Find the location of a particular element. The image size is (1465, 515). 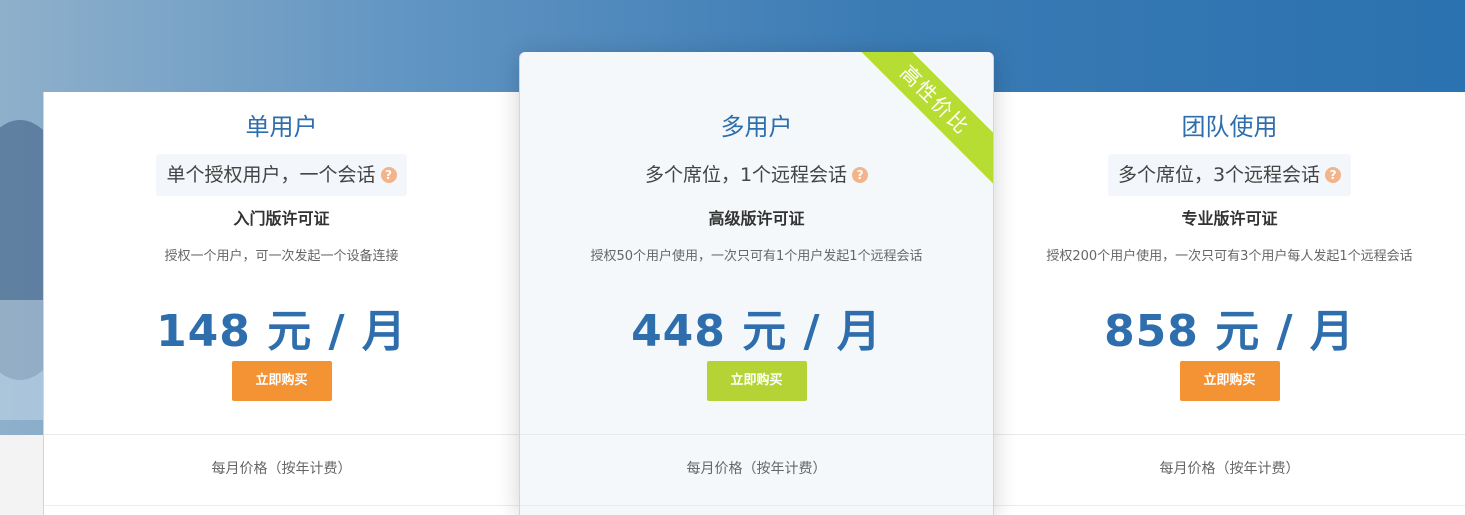

license-name: 高级版许可证 is located at coordinates (756, 218).